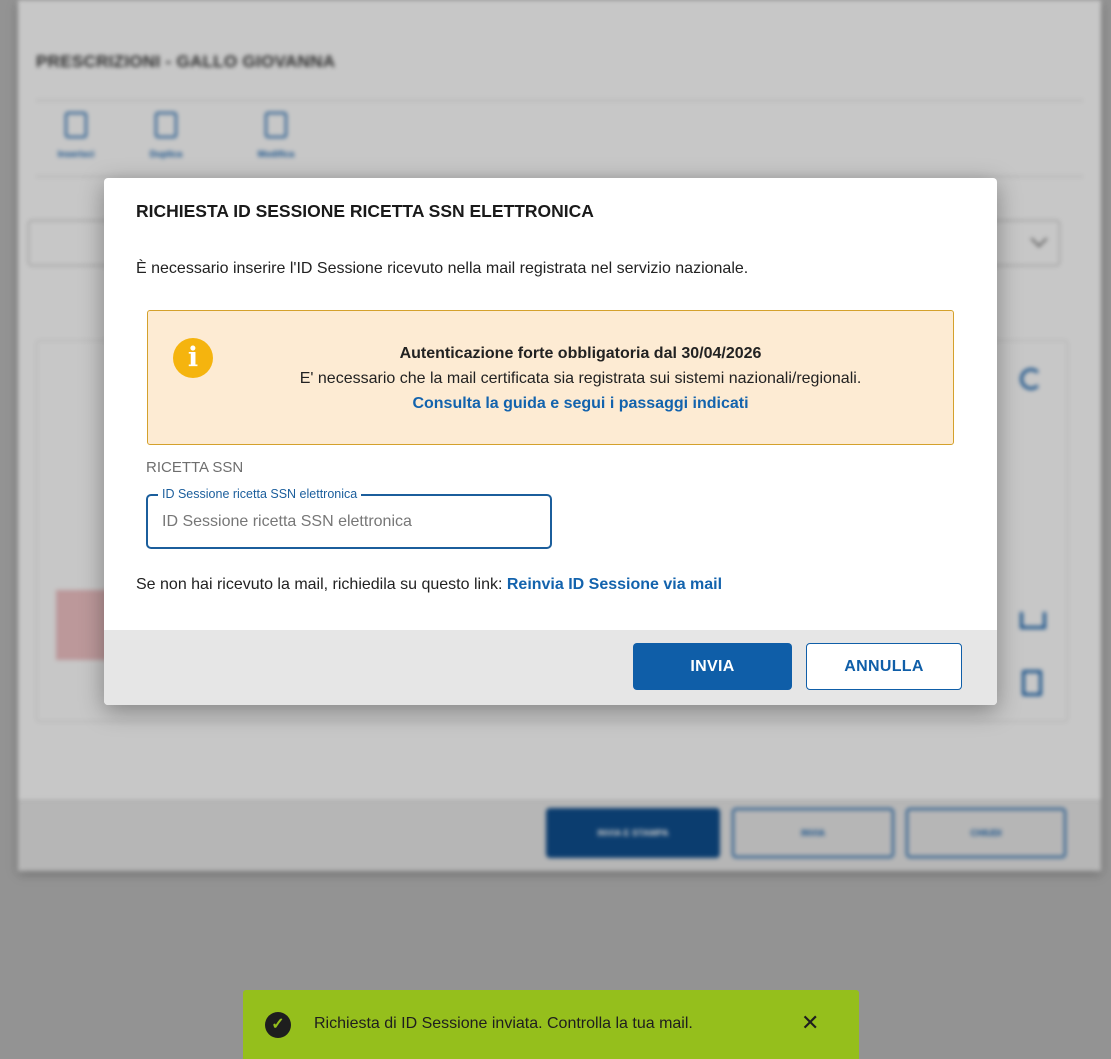 The image size is (1111, 1059). I want to click on check-circle-icon: ✓, so click(278, 1025).